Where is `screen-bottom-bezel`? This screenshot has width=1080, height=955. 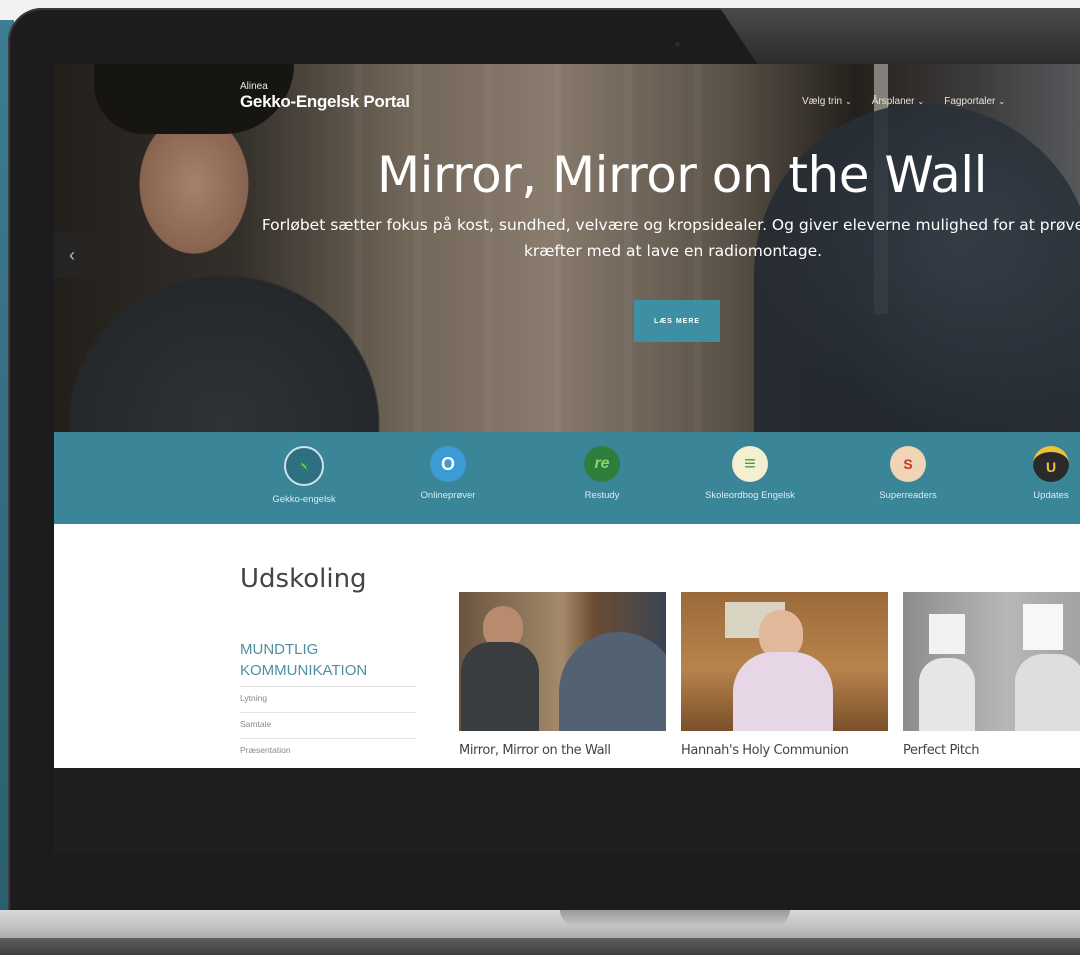 screen-bottom-bezel is located at coordinates (567, 811).